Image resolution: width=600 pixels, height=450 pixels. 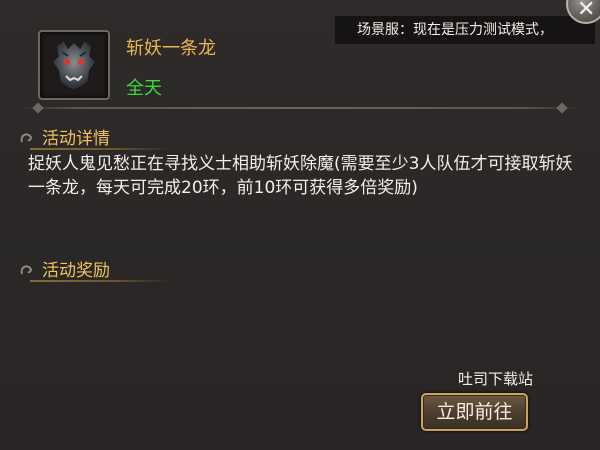 What do you see at coordinates (144, 88) in the screenshot?
I see `mission-time: 全天` at bounding box center [144, 88].